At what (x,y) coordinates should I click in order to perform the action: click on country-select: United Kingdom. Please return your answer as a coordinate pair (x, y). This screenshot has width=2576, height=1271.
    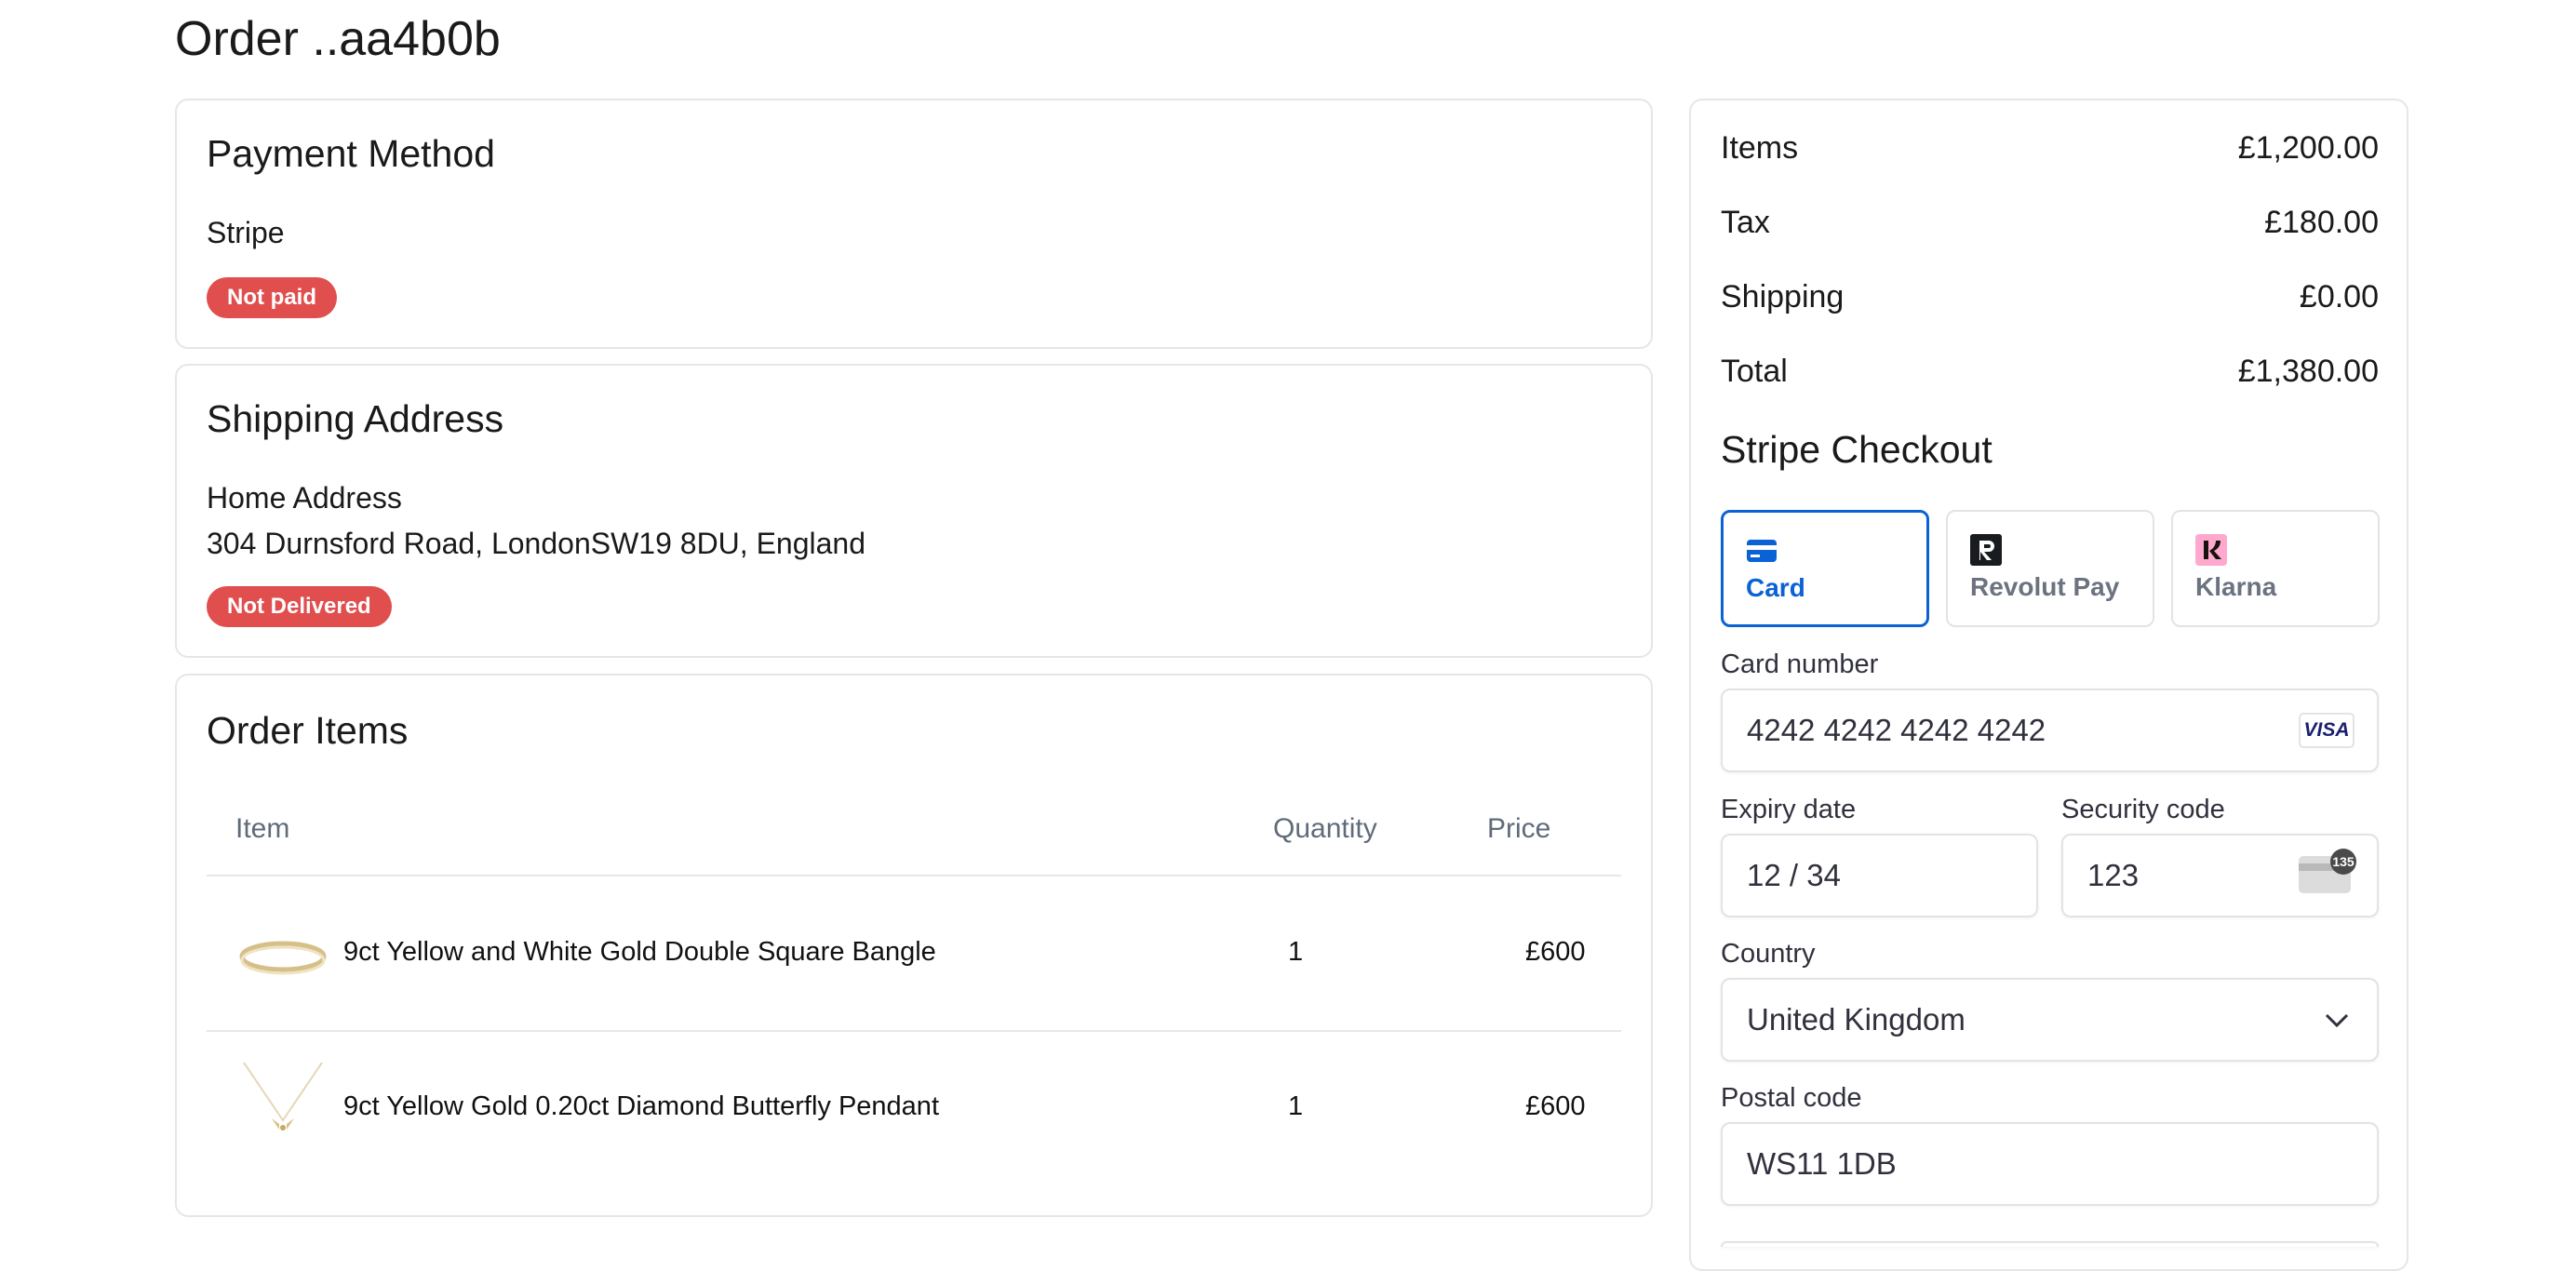
    Looking at the image, I should click on (2050, 1020).